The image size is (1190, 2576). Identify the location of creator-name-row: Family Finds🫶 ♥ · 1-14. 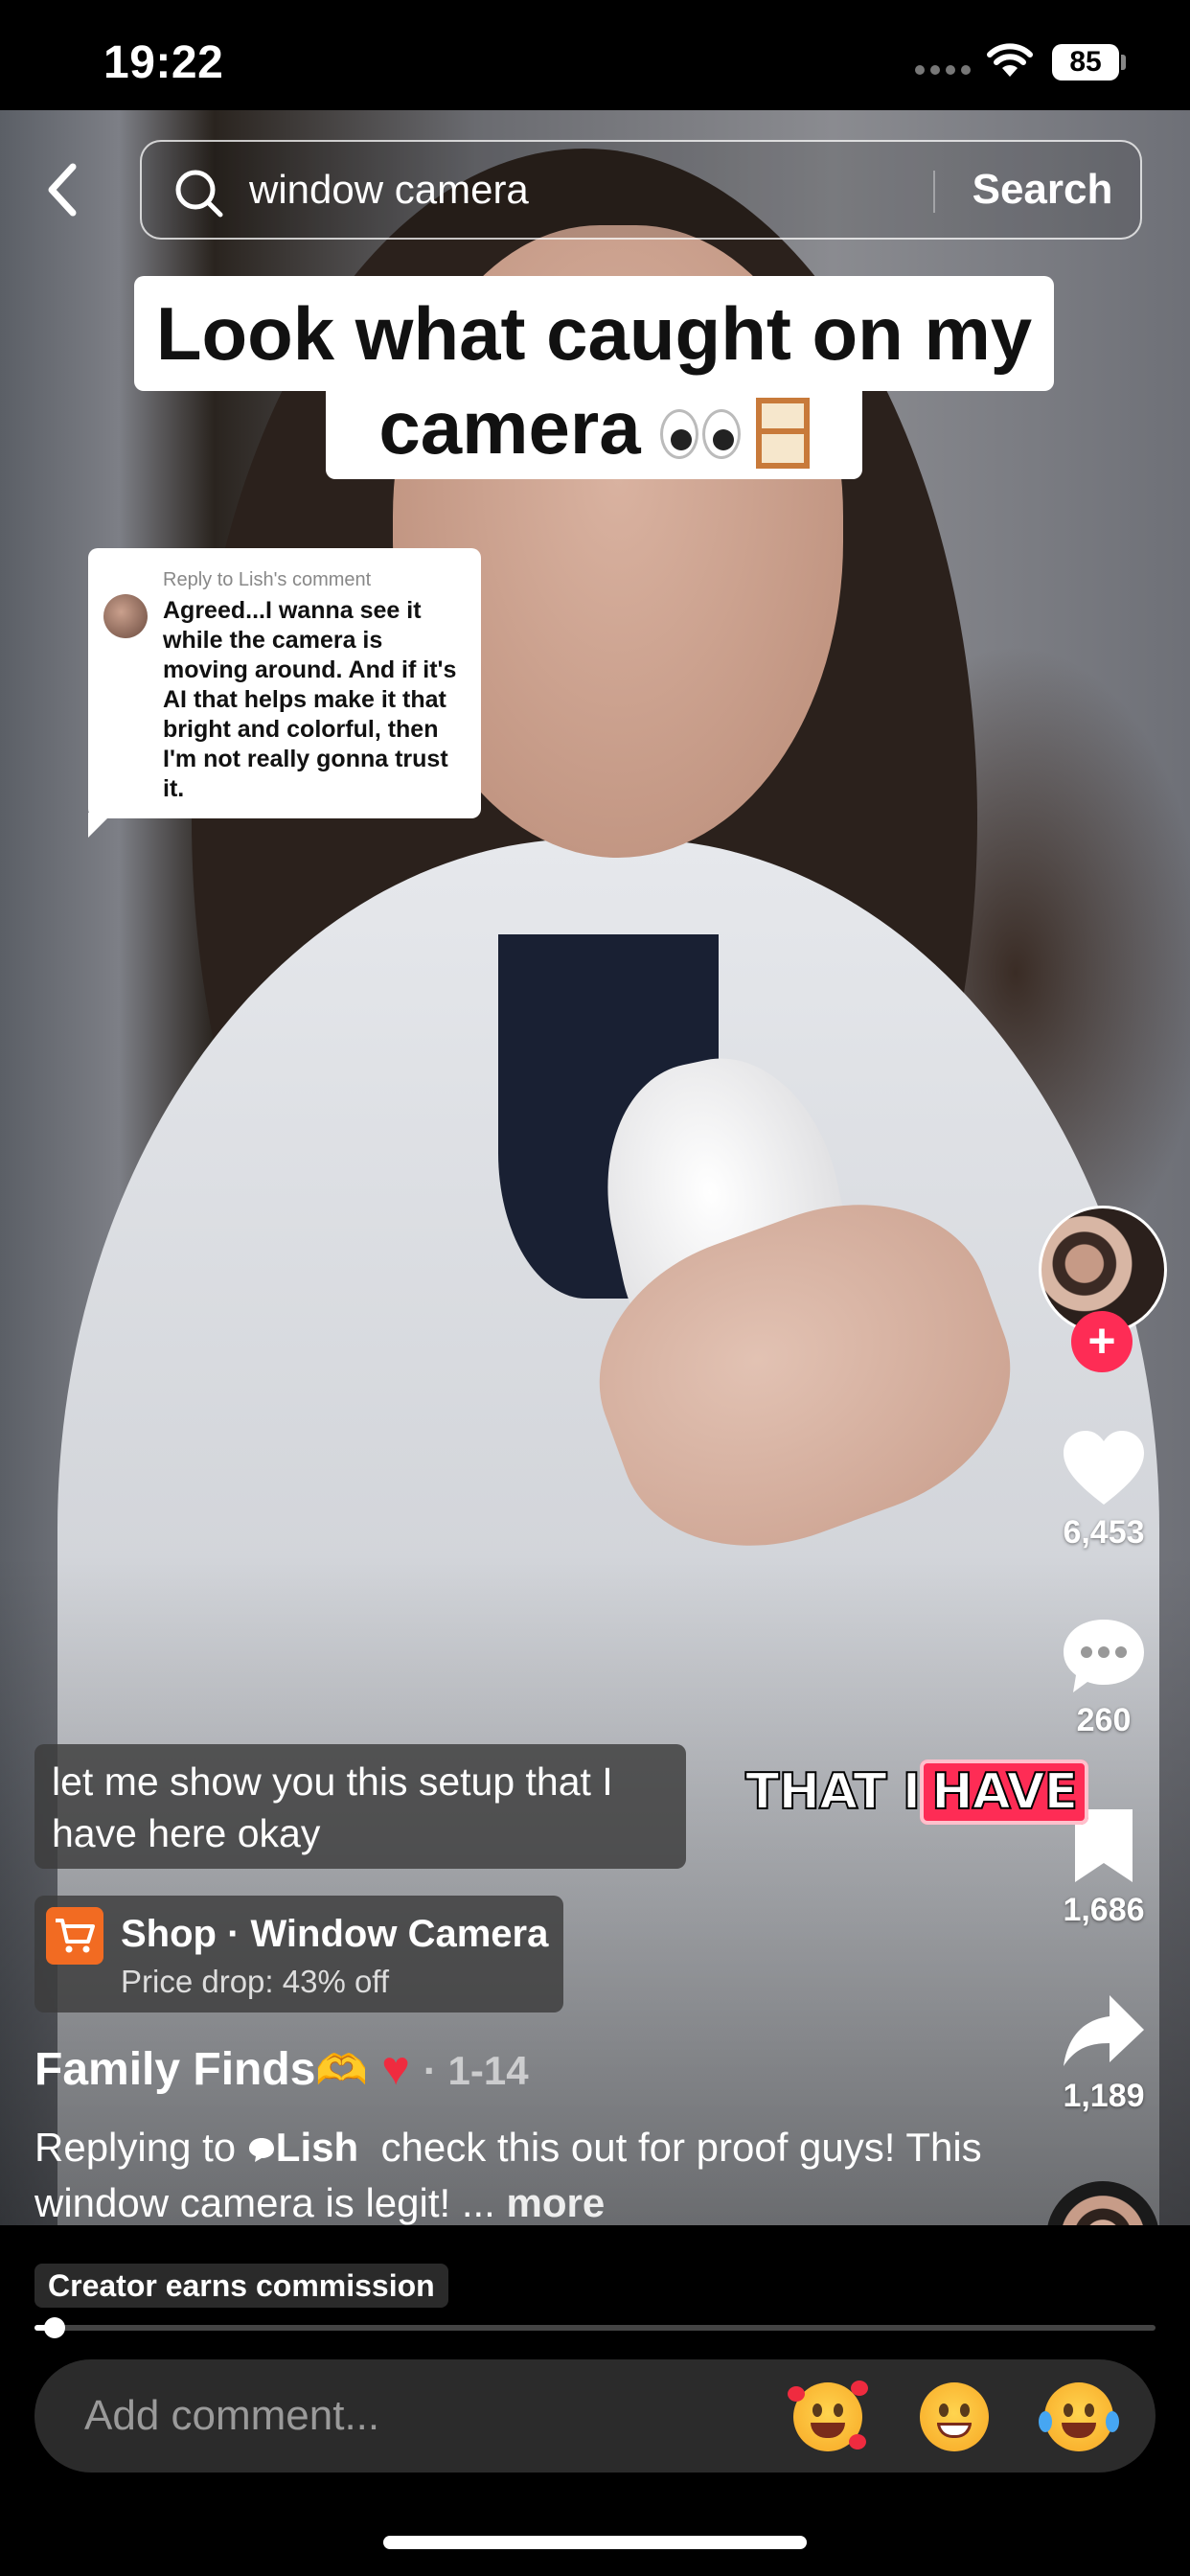
(281, 2069).